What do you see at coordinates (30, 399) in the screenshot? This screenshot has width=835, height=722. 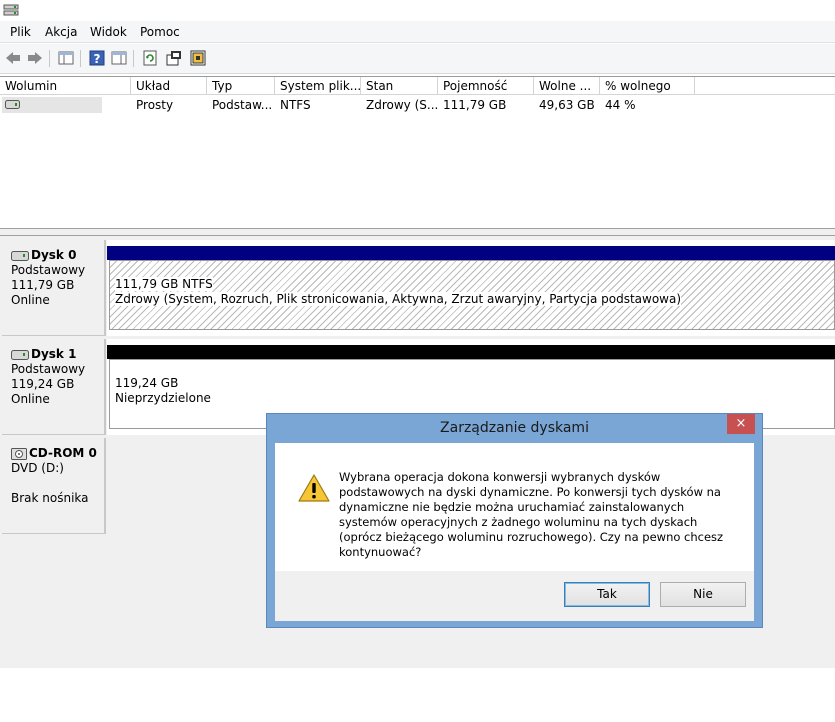 I see `disk-1-state: Online` at bounding box center [30, 399].